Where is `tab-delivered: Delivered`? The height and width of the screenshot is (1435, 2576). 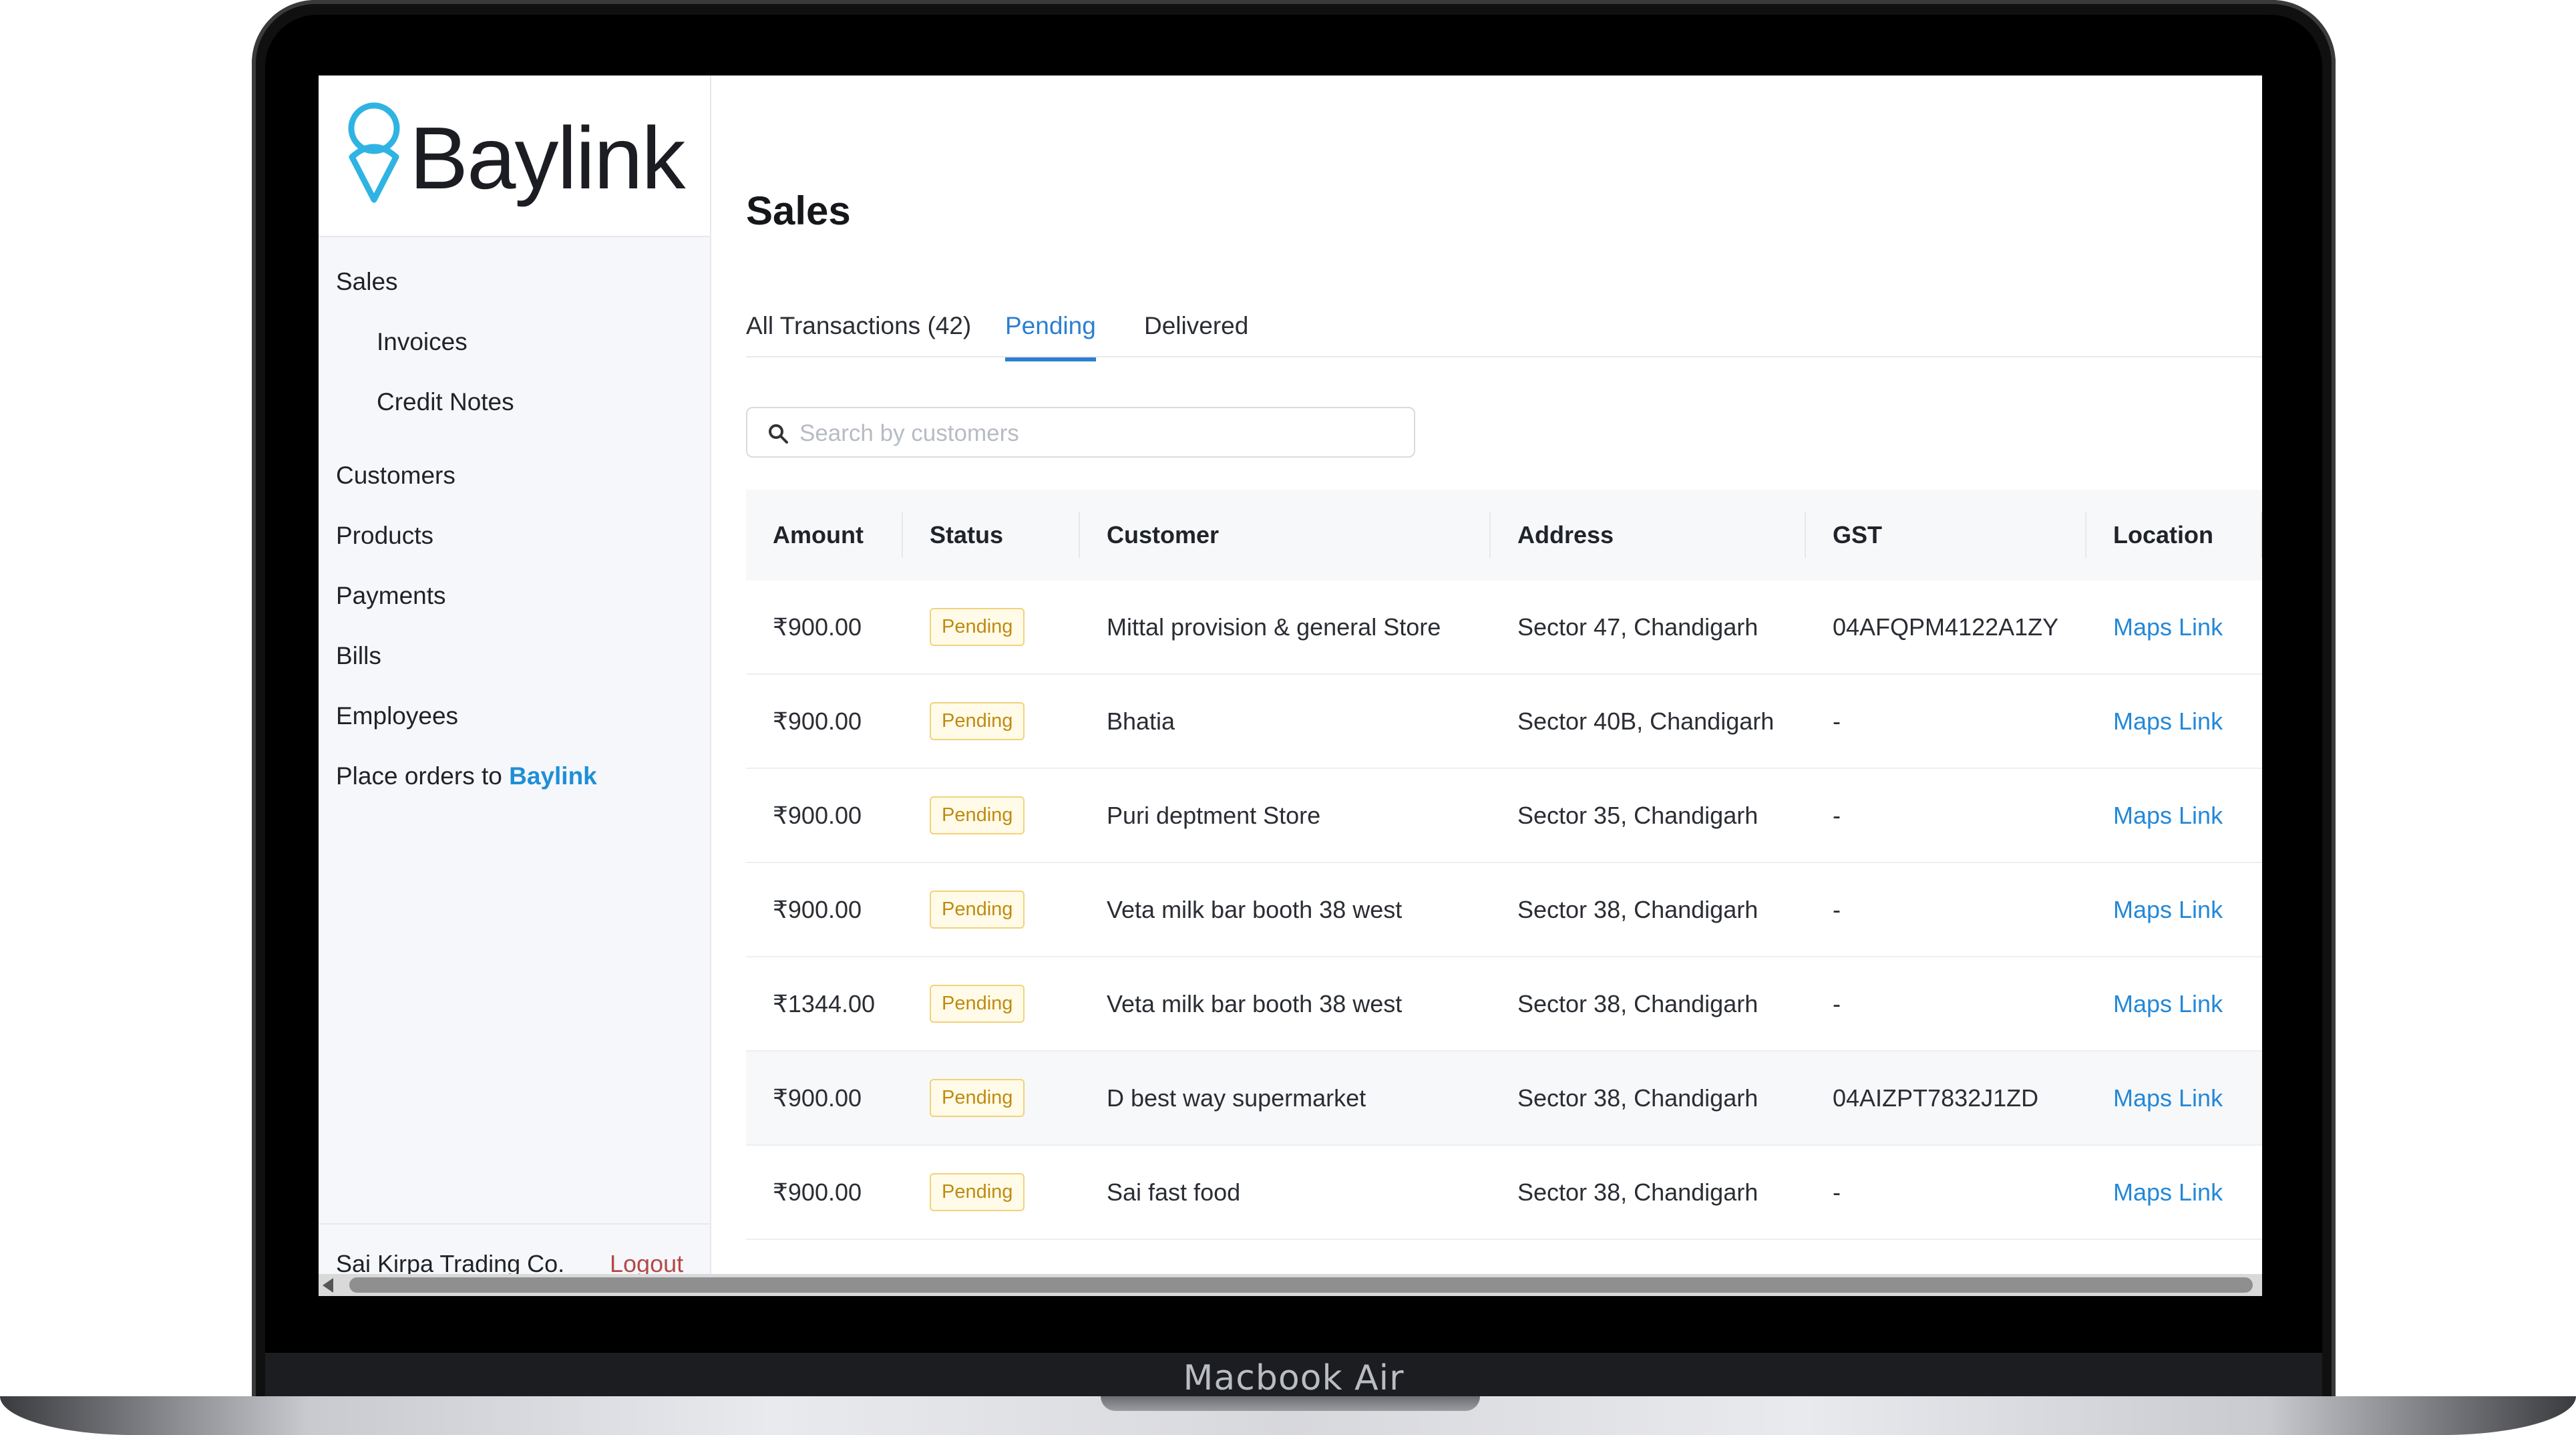 tab-delivered: Delivered is located at coordinates (1196, 334).